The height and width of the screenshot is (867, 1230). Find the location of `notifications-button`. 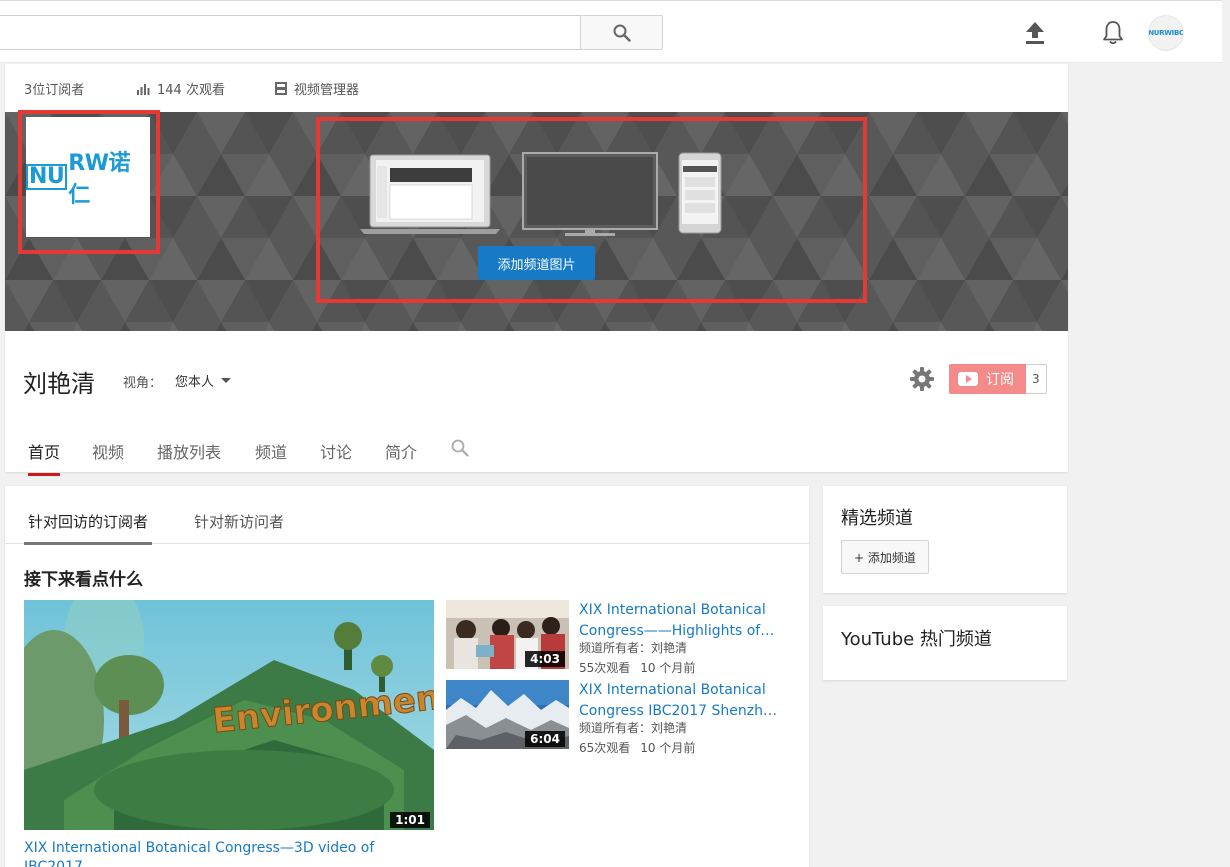

notifications-button is located at coordinates (1113, 33).